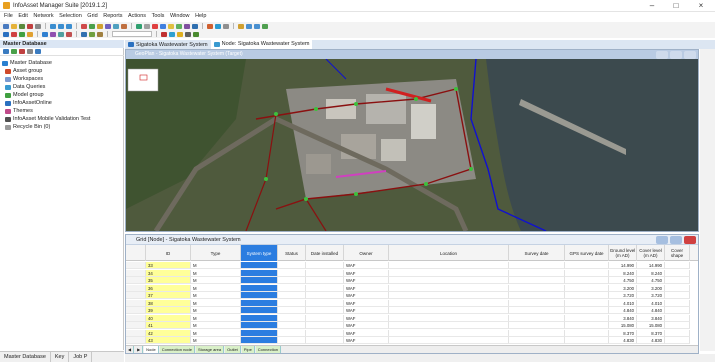 Image resolution: width=715 pixels, height=362 pixels. I want to click on cell-id: 37, so click(168, 295).